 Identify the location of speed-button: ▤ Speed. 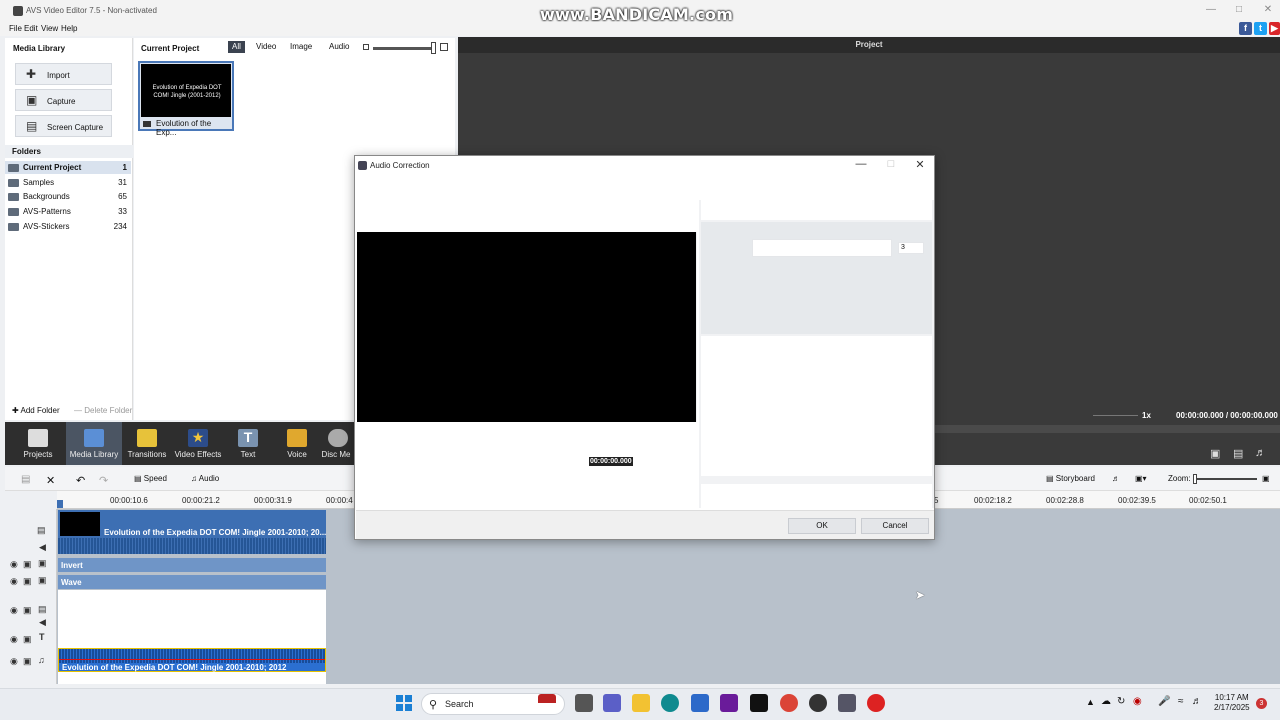
(150, 478).